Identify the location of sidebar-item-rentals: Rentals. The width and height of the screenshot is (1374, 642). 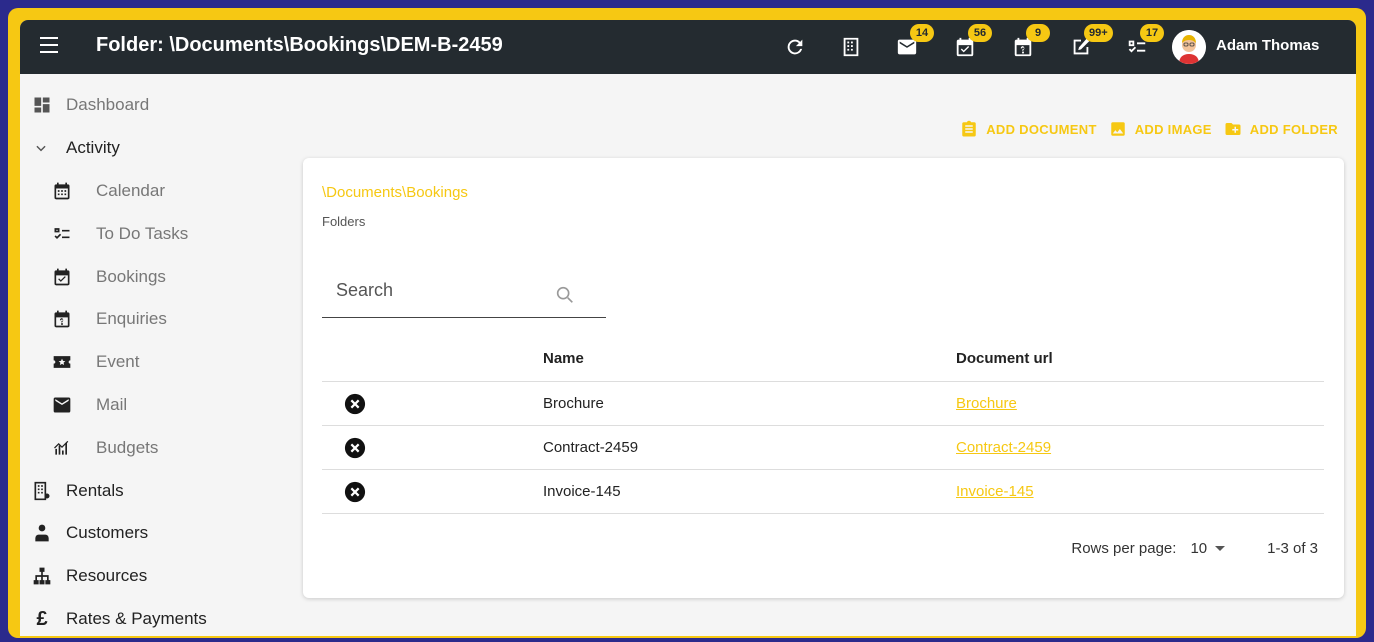
(78, 491).